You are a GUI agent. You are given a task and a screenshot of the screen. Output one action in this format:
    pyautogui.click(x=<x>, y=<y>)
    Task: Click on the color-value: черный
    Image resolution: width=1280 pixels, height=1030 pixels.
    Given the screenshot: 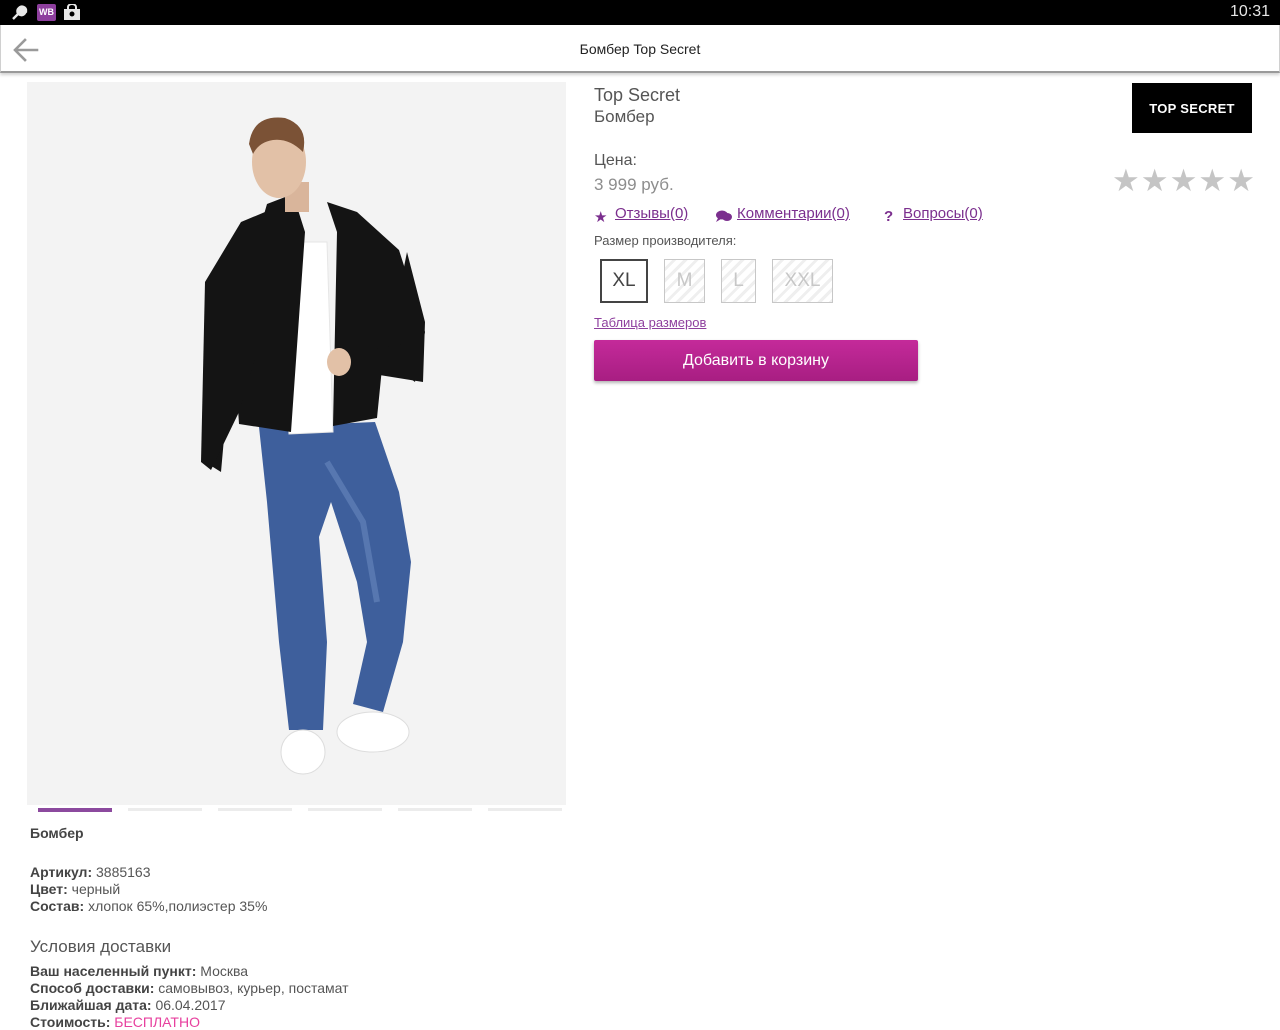 What is the action you would take?
    pyautogui.click(x=96, y=889)
    